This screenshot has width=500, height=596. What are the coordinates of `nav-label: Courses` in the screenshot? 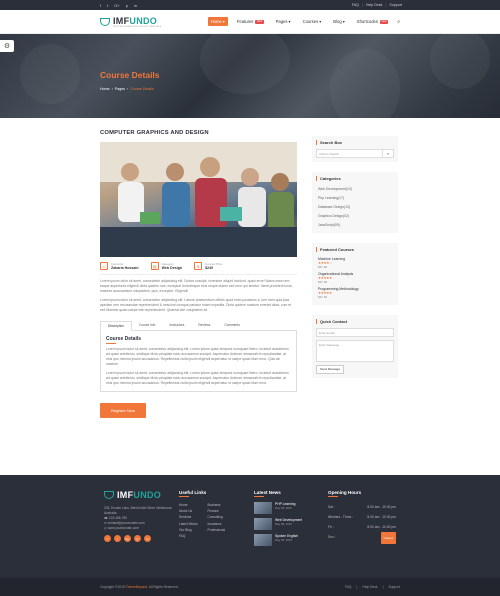 It's located at (310, 21).